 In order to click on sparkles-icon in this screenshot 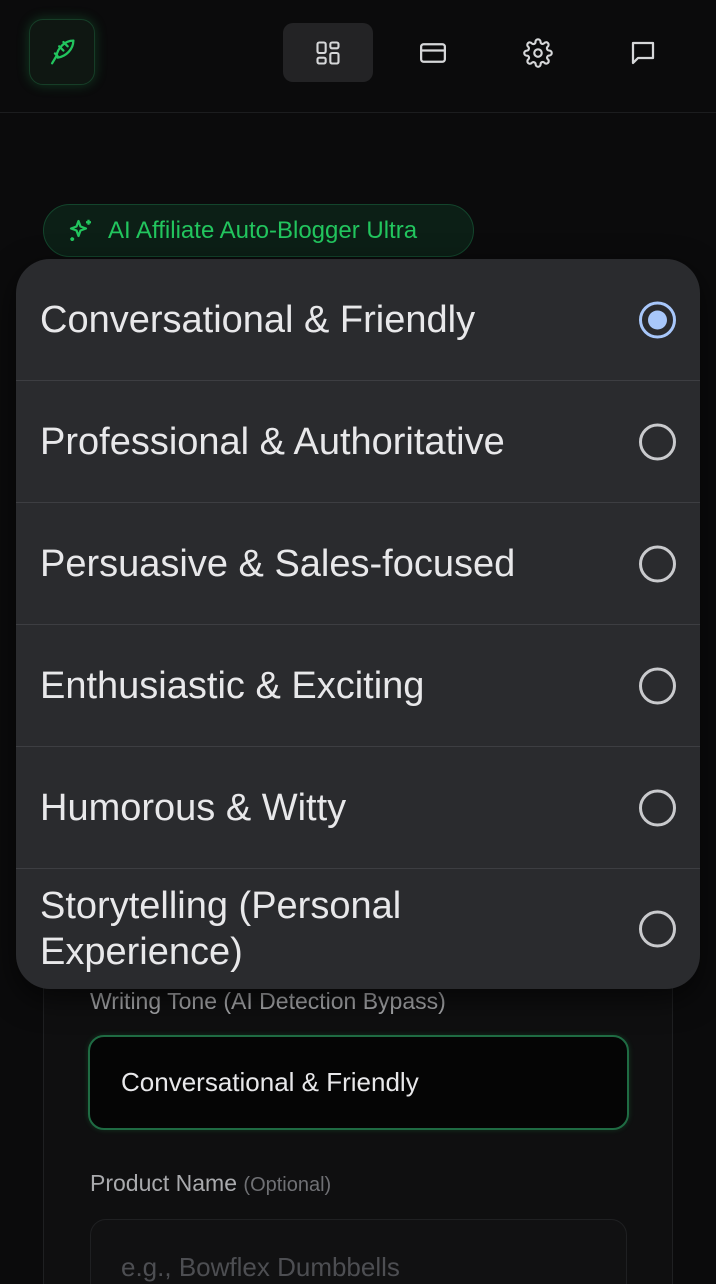, I will do `click(80, 230)`.